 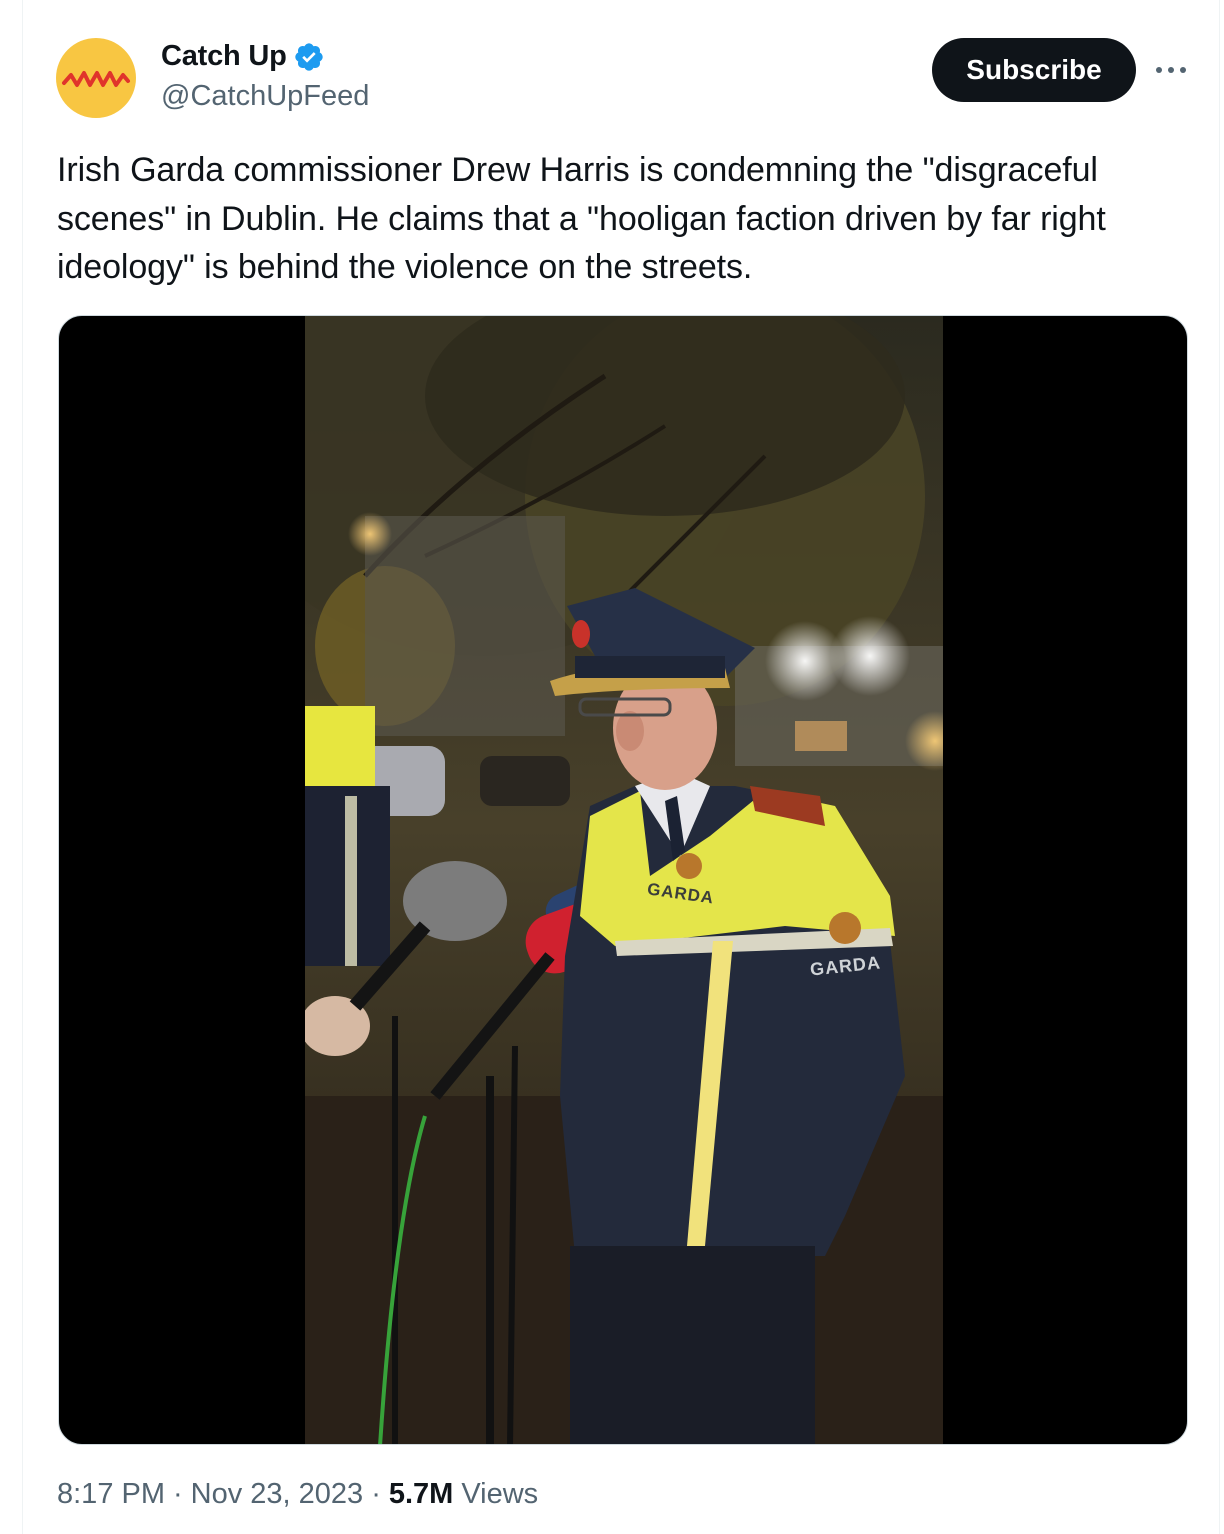 What do you see at coordinates (309, 57) in the screenshot?
I see `verified-badge-icon` at bounding box center [309, 57].